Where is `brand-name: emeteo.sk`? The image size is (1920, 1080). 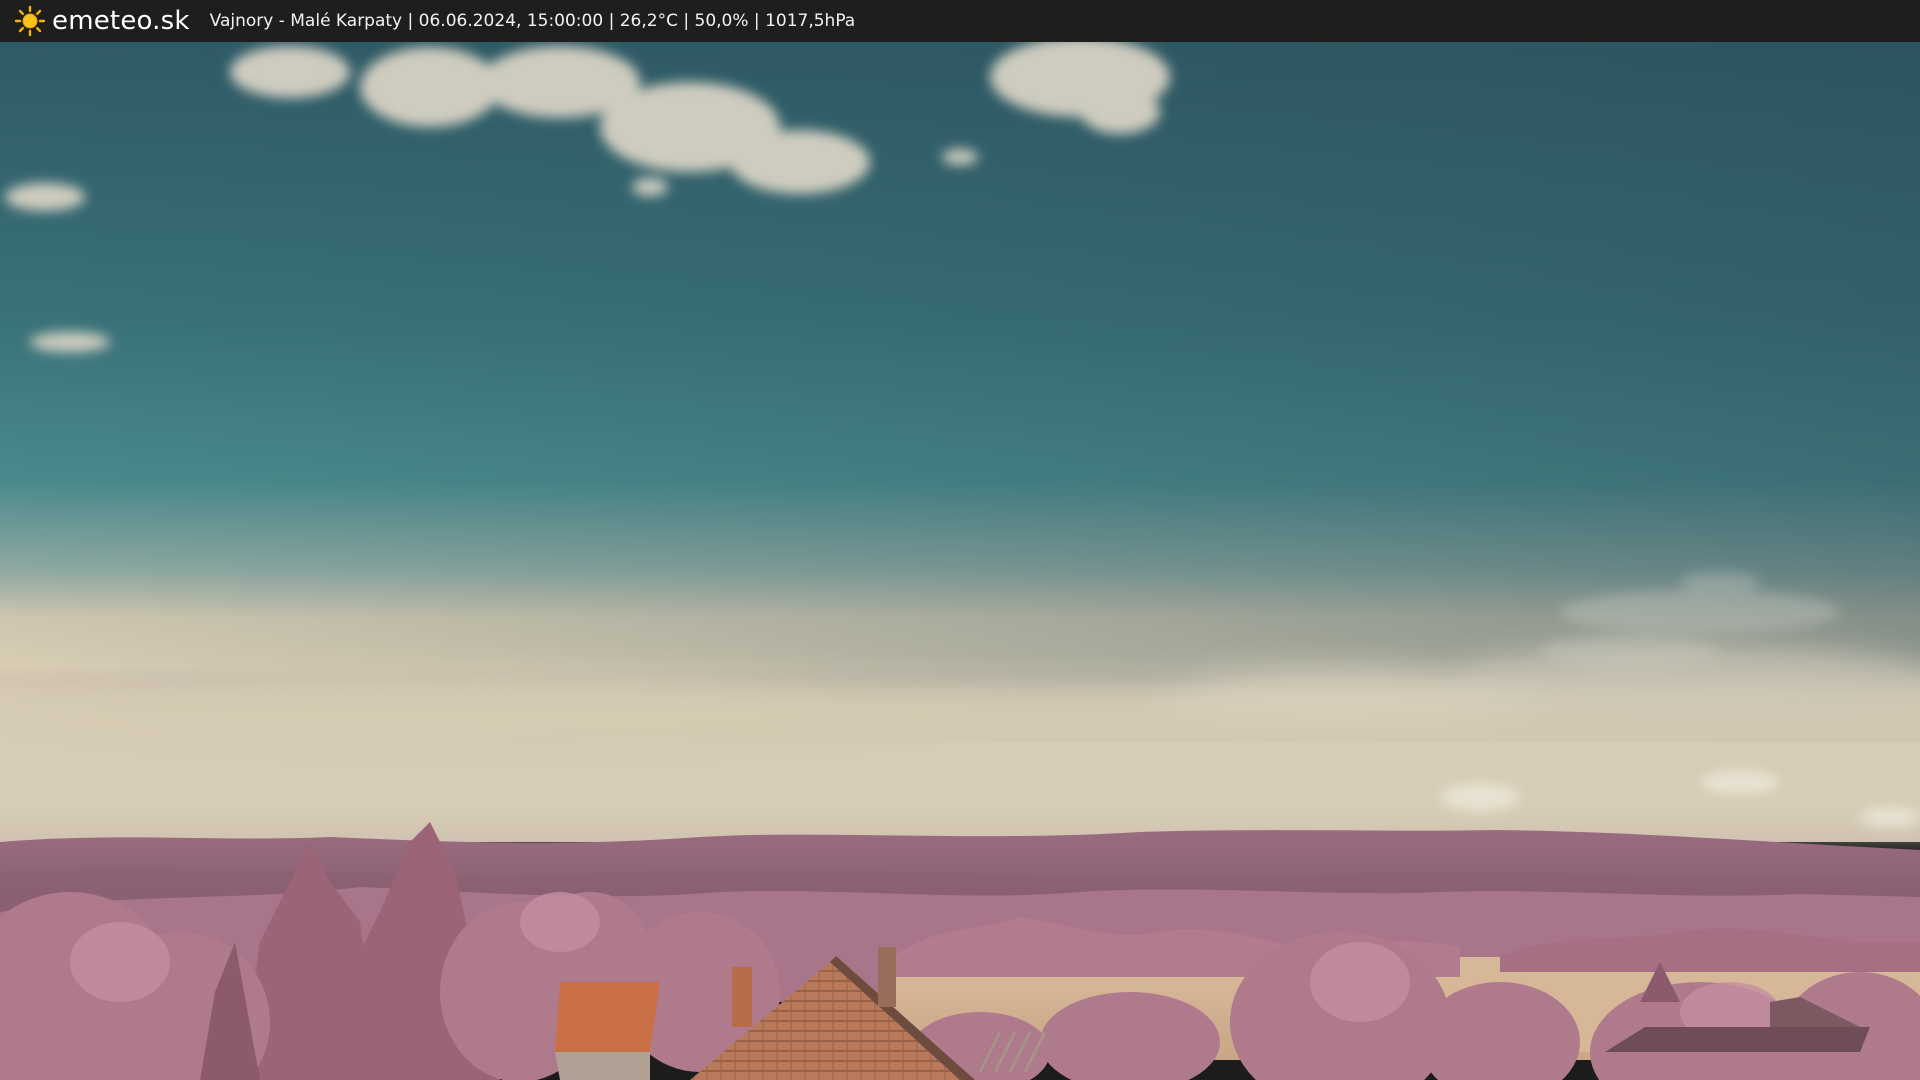 brand-name: emeteo.sk is located at coordinates (121, 21).